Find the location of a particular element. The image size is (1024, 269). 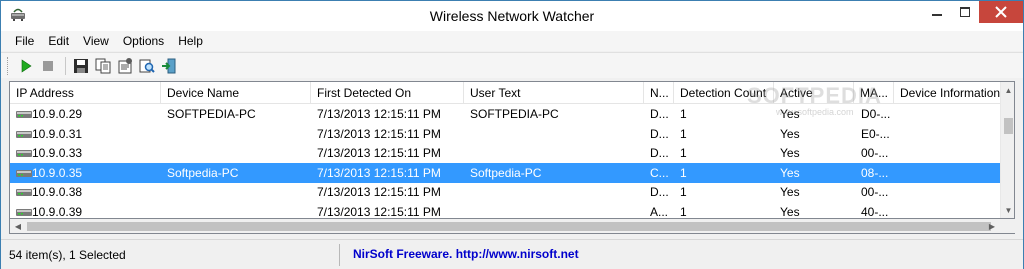

cell-device-name: Softpedia-PC is located at coordinates (203, 172).